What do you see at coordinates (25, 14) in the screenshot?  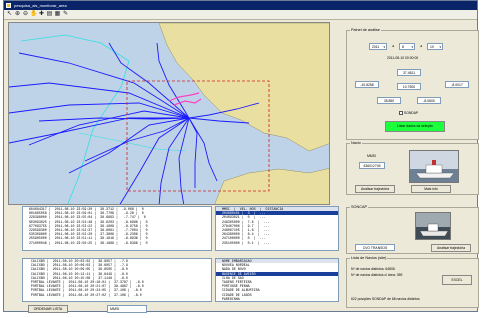 I see `zoom-out-icon: ⊖` at bounding box center [25, 14].